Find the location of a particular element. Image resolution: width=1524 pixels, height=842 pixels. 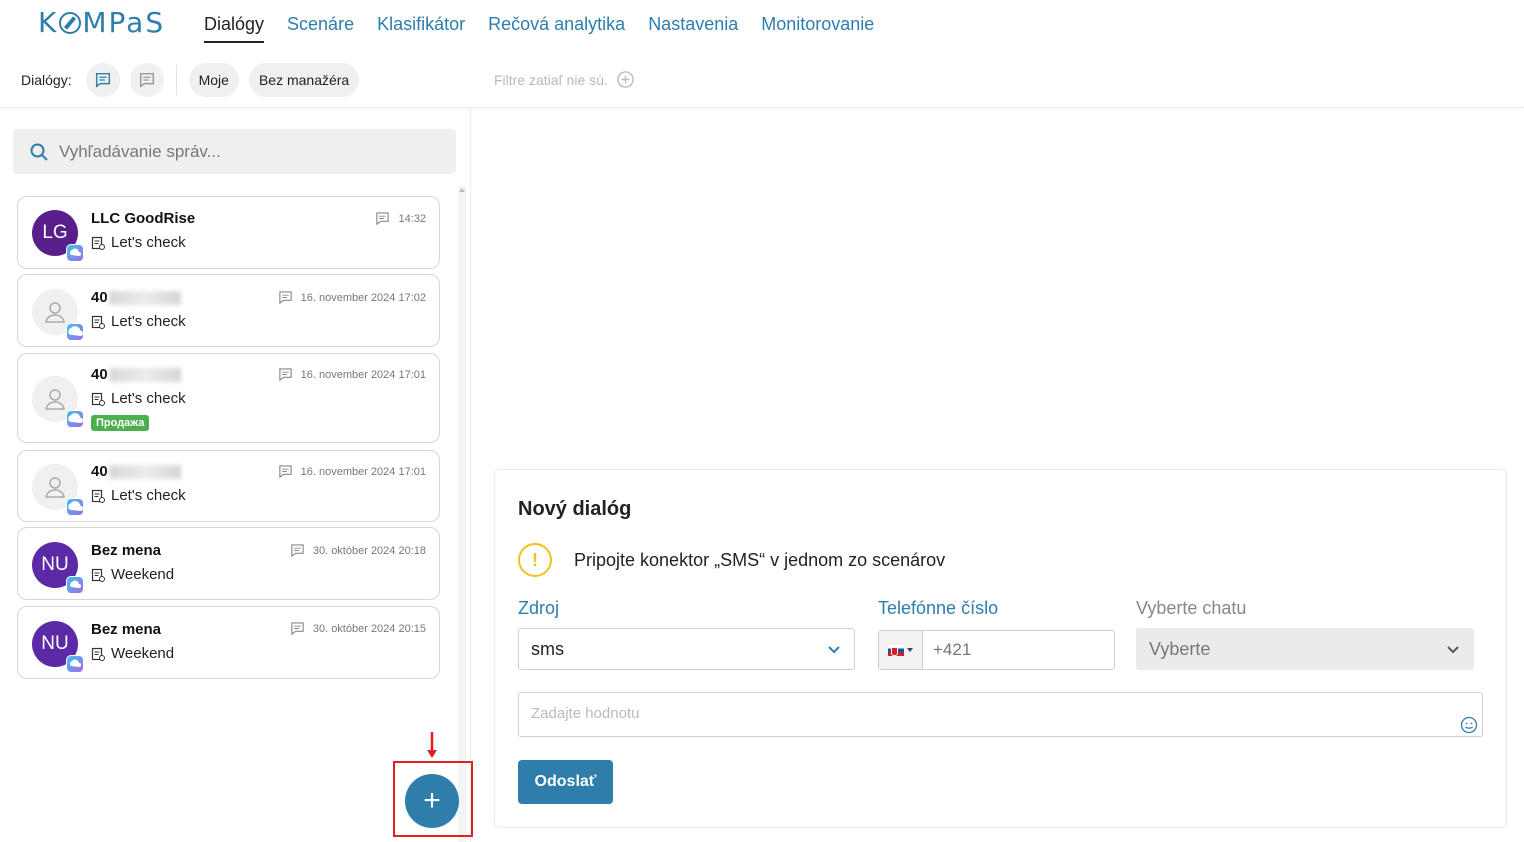

country-select is located at coordinates (901, 650).